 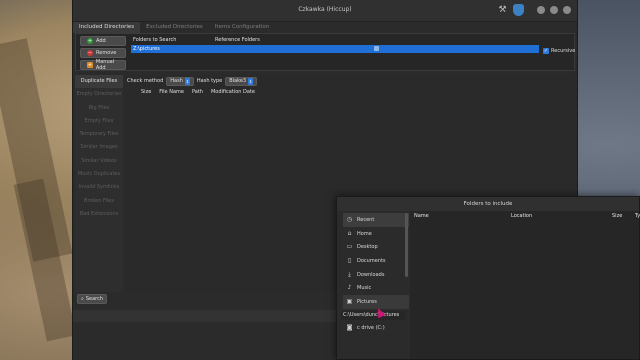 What do you see at coordinates (349, 233) in the screenshot?
I see `home-icon: ⌂` at bounding box center [349, 233].